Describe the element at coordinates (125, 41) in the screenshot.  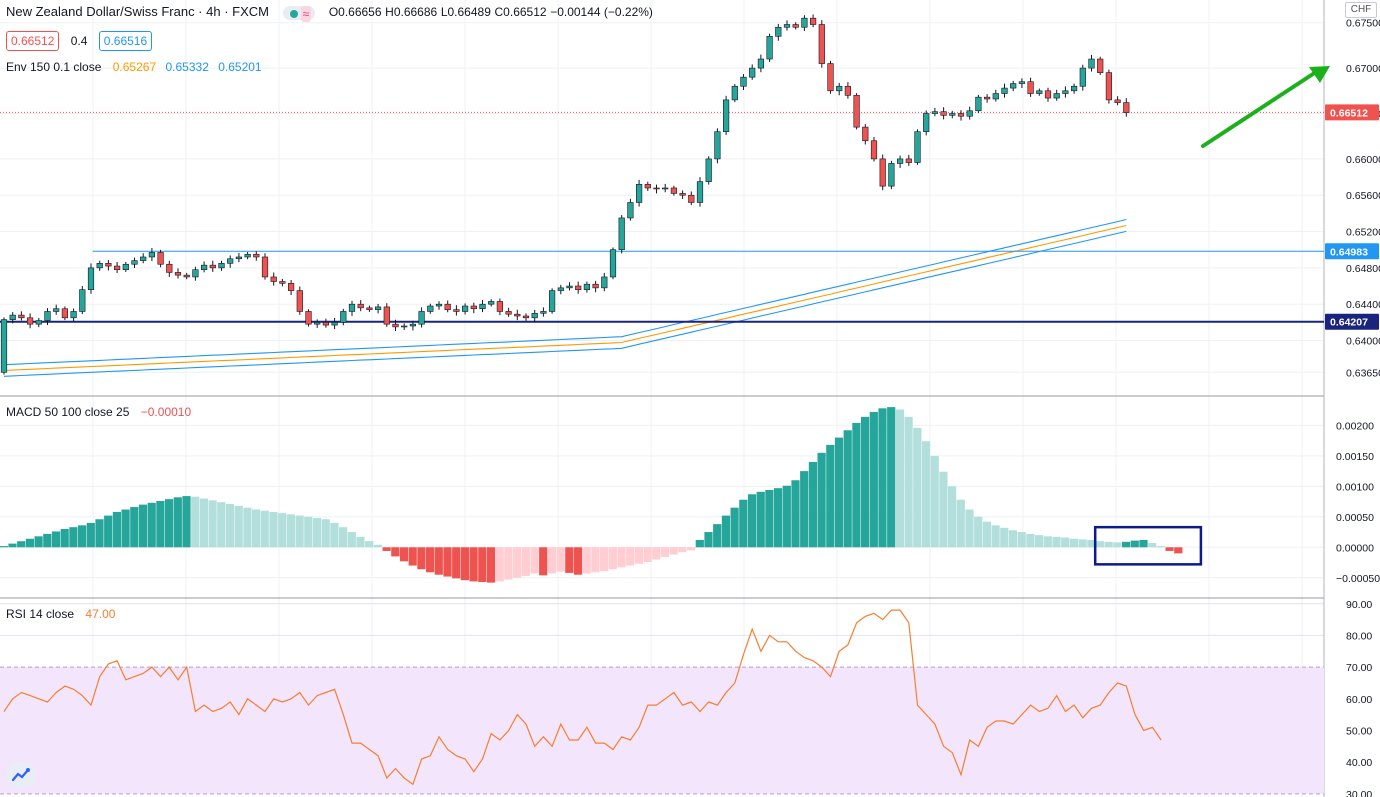
I see `buy-price-button: 0.66516` at that location.